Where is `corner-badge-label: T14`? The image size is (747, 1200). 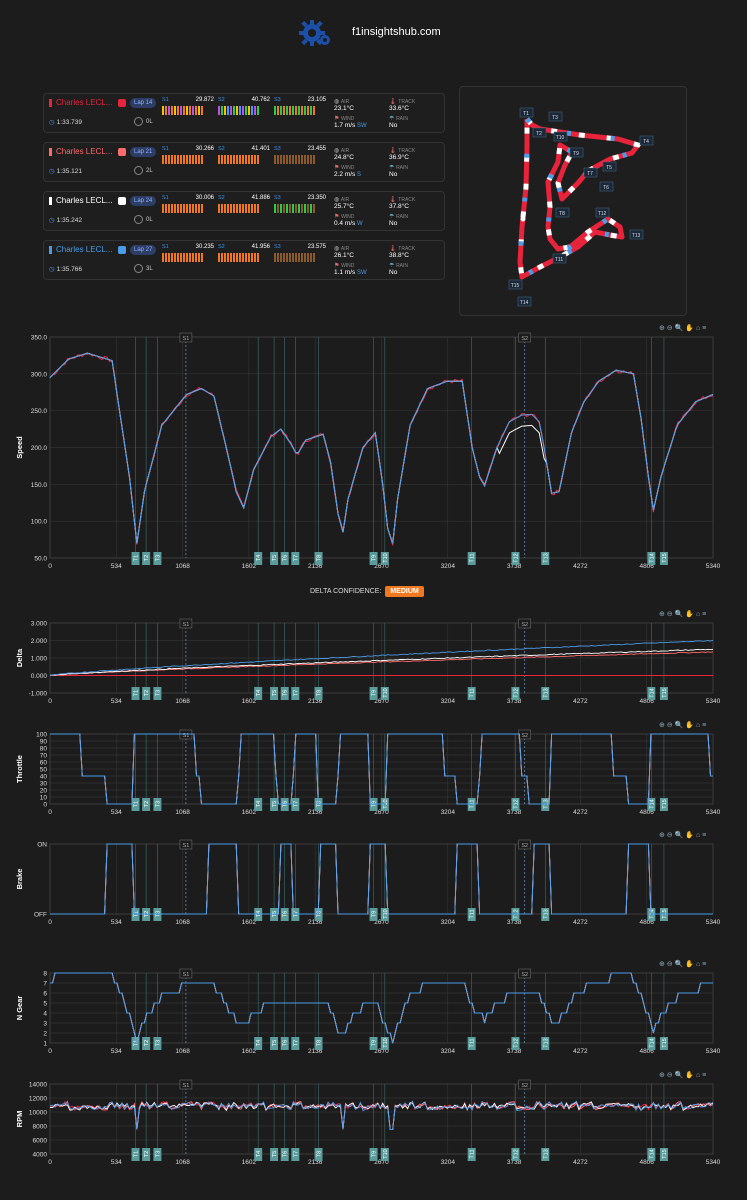
corner-badge-label: T14 is located at coordinates (652, 803).